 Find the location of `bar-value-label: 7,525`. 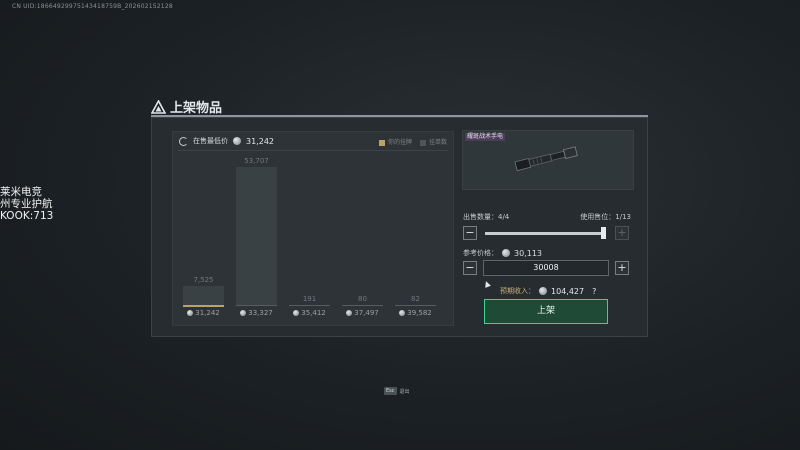

bar-value-label: 7,525 is located at coordinates (203, 279).